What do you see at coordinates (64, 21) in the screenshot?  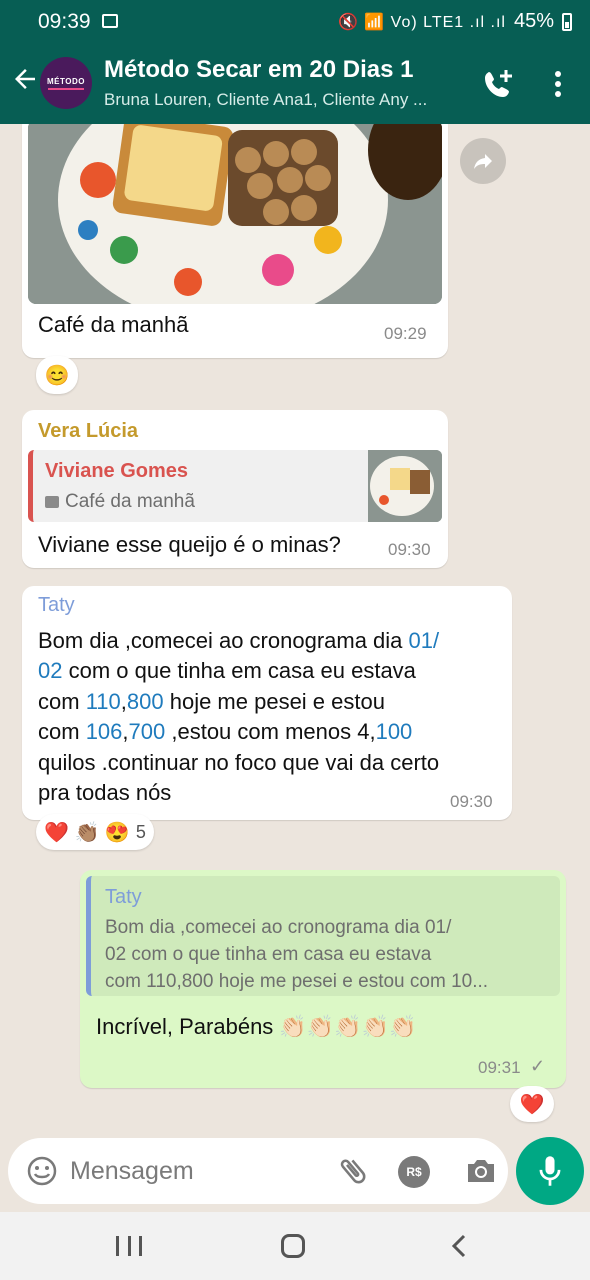 I see `status-time: 09:39` at bounding box center [64, 21].